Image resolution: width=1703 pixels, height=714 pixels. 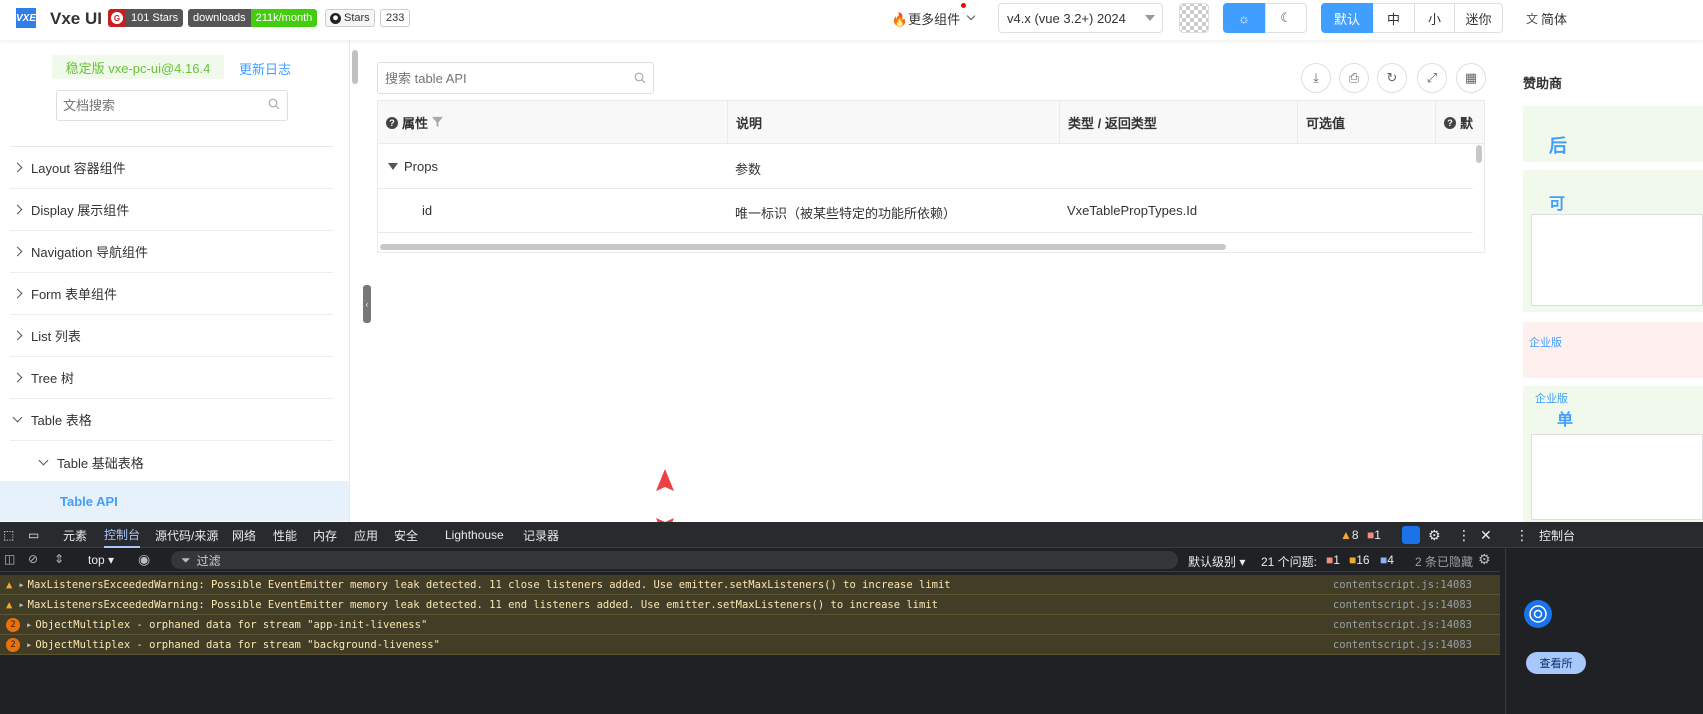 What do you see at coordinates (1244, 18) in the screenshot?
I see `light-theme-button: ☼` at bounding box center [1244, 18].